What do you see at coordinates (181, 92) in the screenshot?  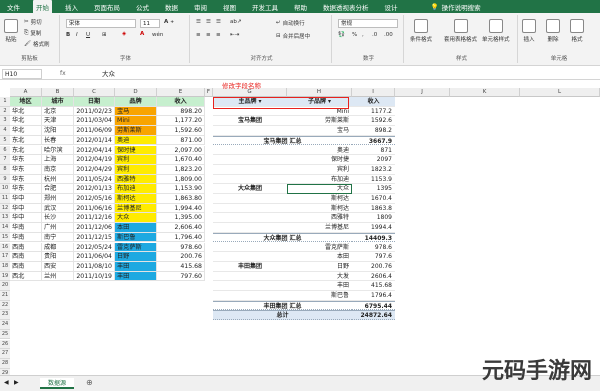 I see `column-header-e: E` at bounding box center [181, 92].